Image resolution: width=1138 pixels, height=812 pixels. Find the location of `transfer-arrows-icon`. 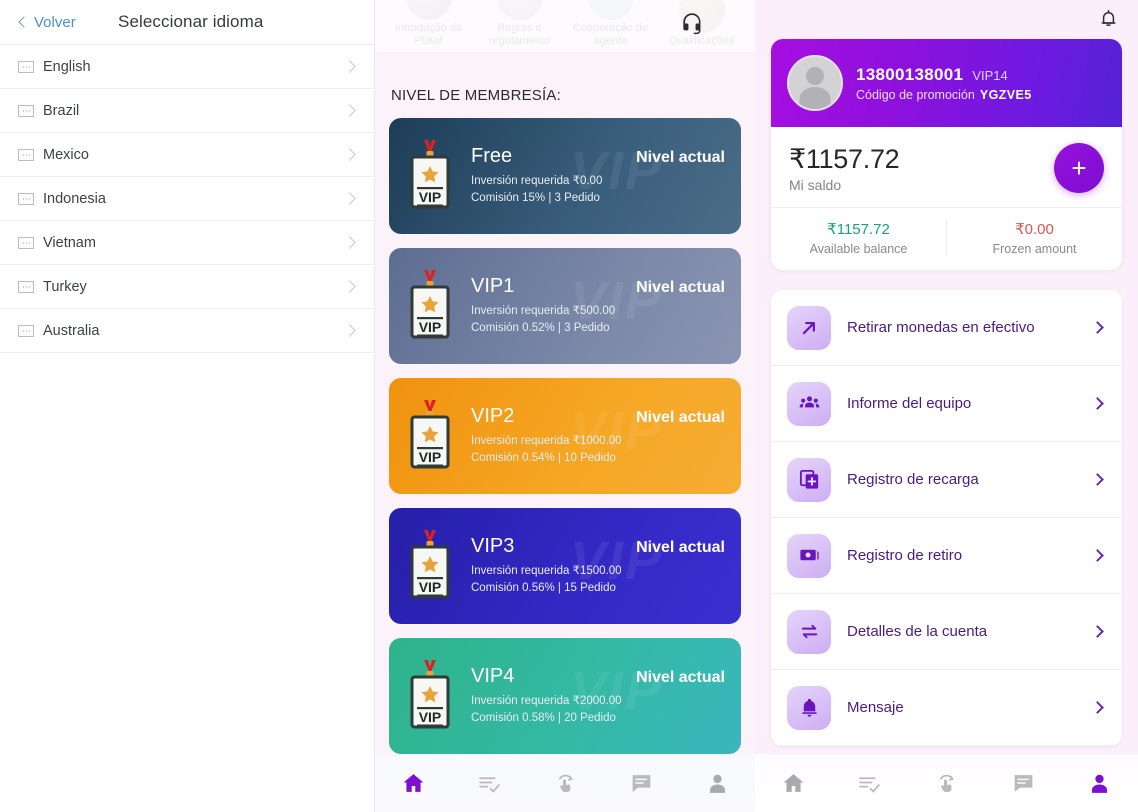

transfer-arrows-icon is located at coordinates (809, 631).